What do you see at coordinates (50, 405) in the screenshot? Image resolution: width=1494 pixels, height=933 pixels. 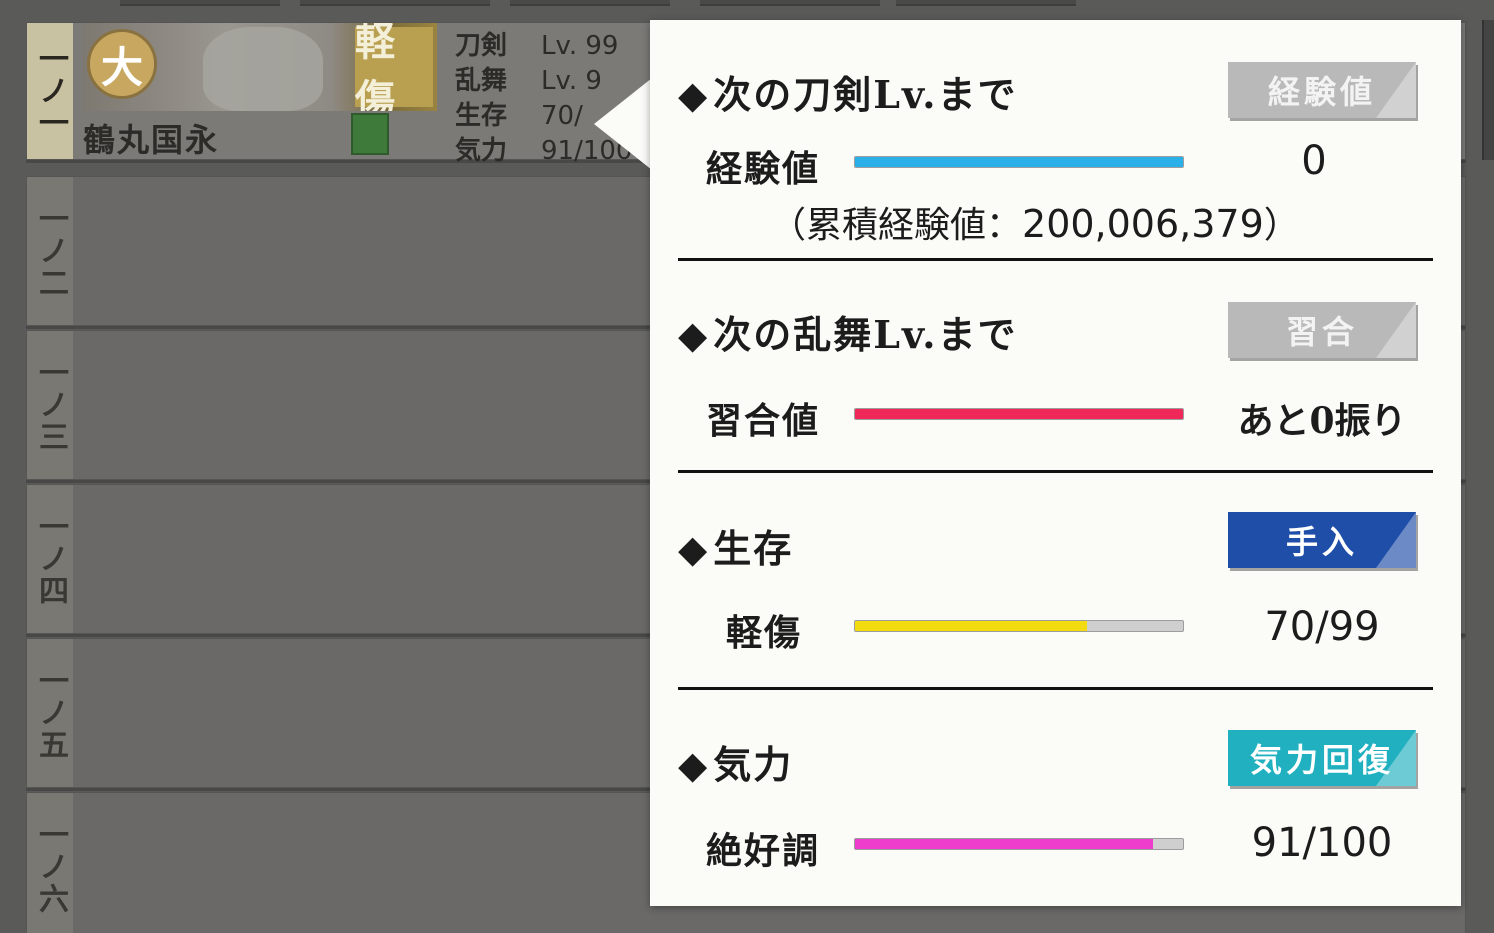 I see `slot-label: 一ノ三` at bounding box center [50, 405].